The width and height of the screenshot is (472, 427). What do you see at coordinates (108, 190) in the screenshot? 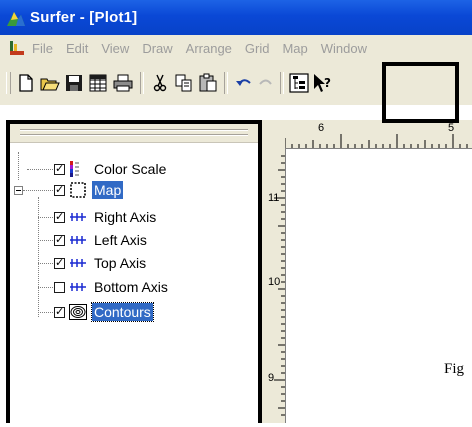
I see `tree-item-label: Map` at bounding box center [108, 190].